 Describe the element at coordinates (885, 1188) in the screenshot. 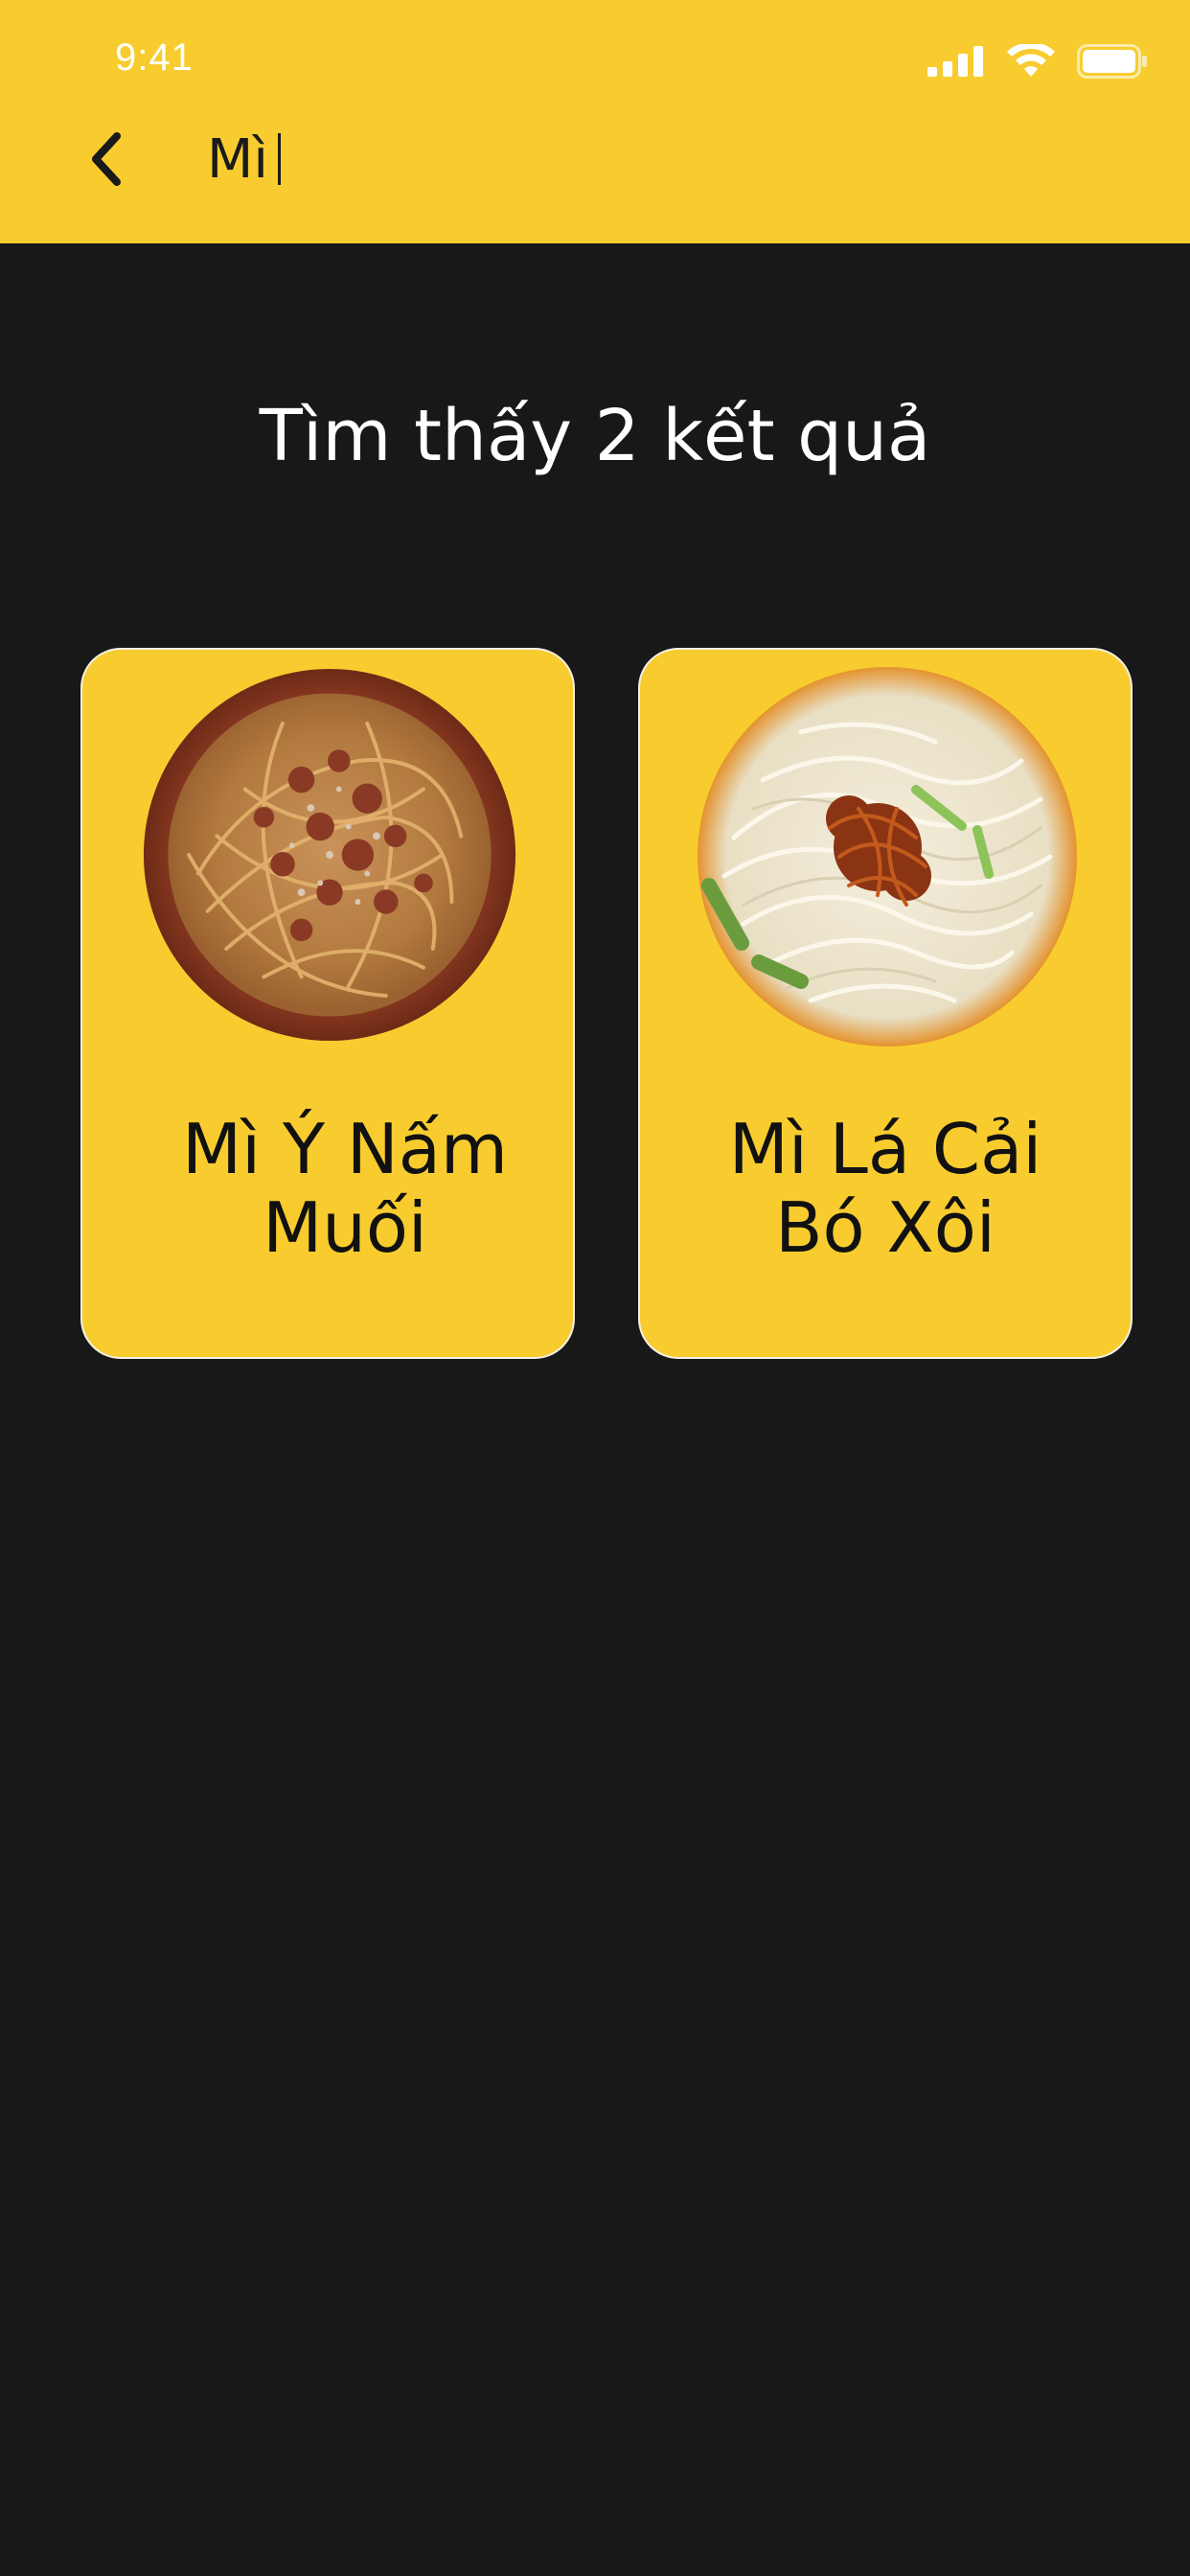

I see `dish-name: Mì Lá Cải Bó Xôi` at that location.